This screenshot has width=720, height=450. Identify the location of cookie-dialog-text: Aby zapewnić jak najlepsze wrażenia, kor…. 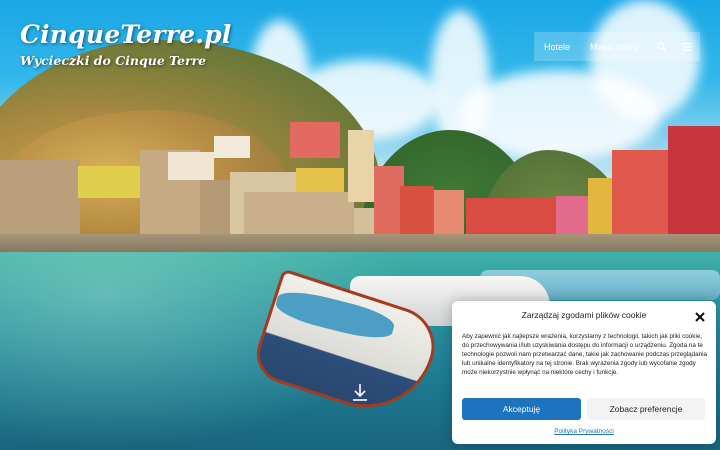
(585, 354).